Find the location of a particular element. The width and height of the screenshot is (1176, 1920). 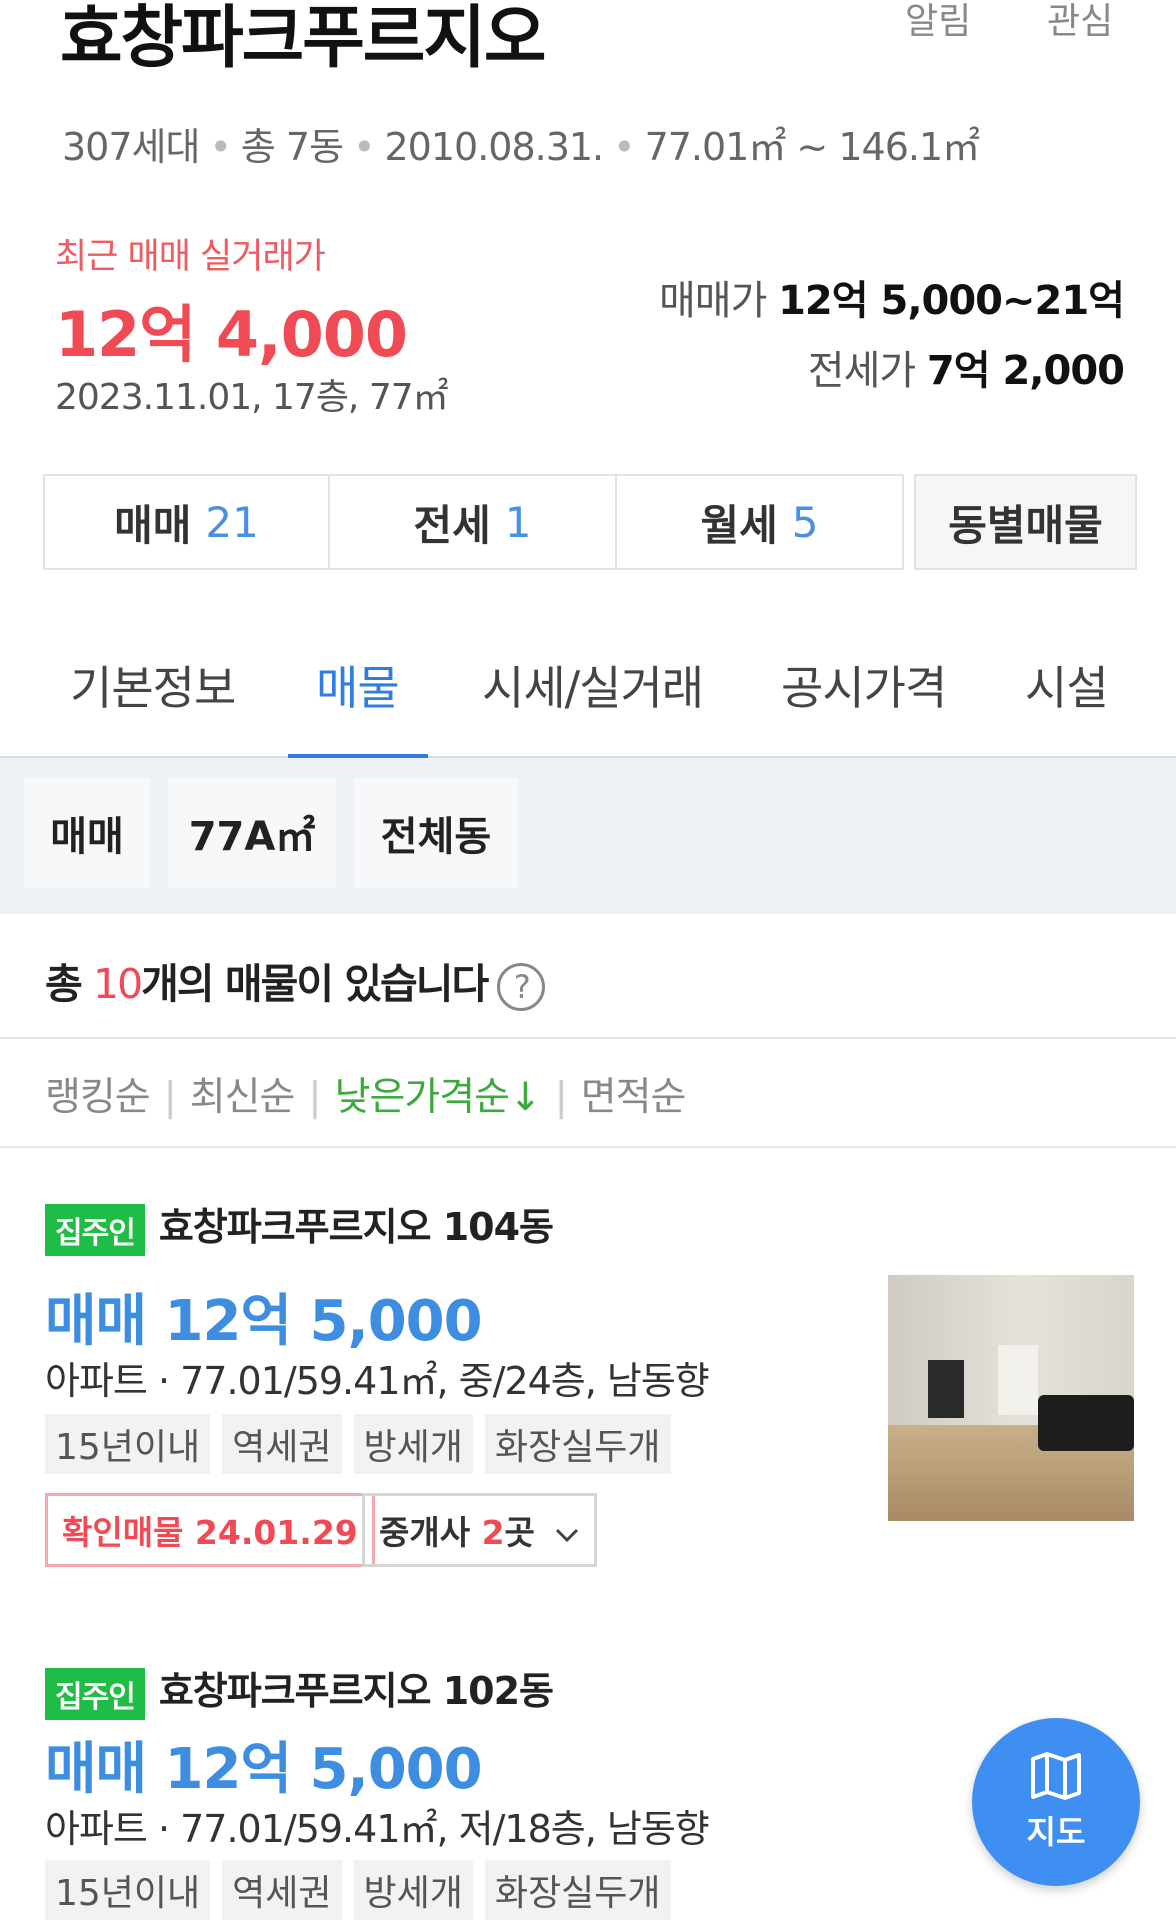

listing-title: 집주인 효창파크푸르지오 102동 is located at coordinates (299, 1690).